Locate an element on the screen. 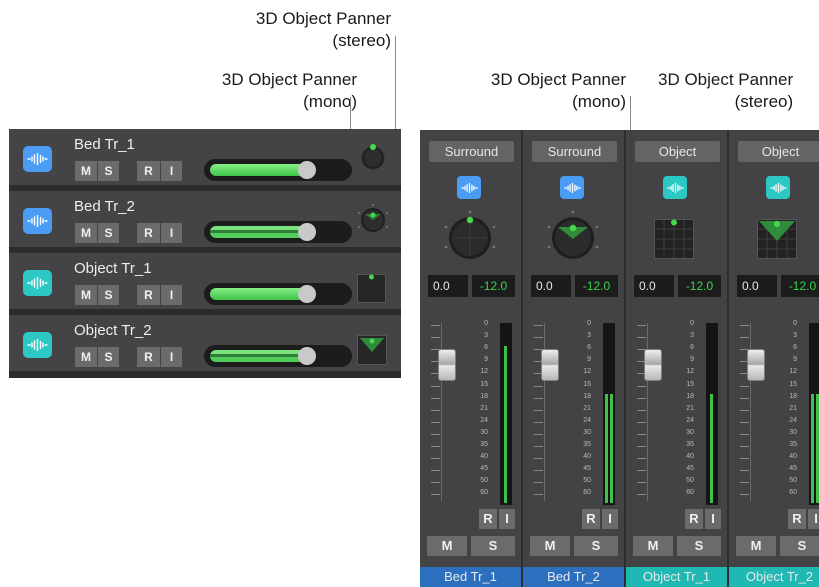  channel-name: Bed Tr_1 is located at coordinates (470, 577).